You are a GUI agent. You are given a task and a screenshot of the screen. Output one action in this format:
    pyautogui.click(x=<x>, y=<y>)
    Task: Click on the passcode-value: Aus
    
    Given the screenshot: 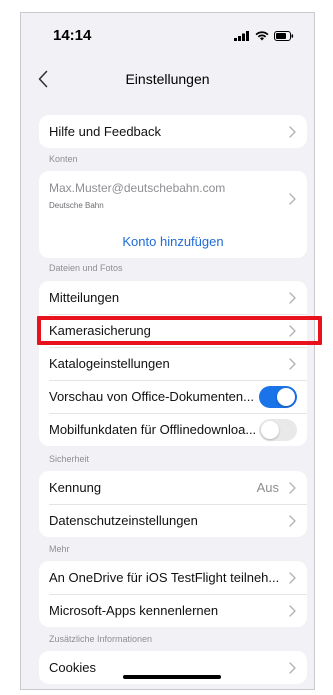 What is the action you would take?
    pyautogui.click(x=267, y=487)
    